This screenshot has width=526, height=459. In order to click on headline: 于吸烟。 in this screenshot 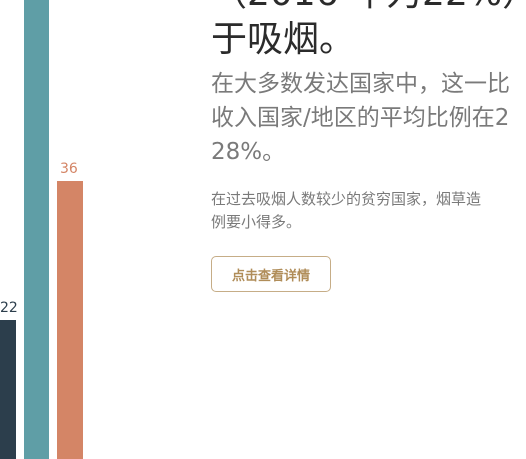, I will do `click(283, 39)`.